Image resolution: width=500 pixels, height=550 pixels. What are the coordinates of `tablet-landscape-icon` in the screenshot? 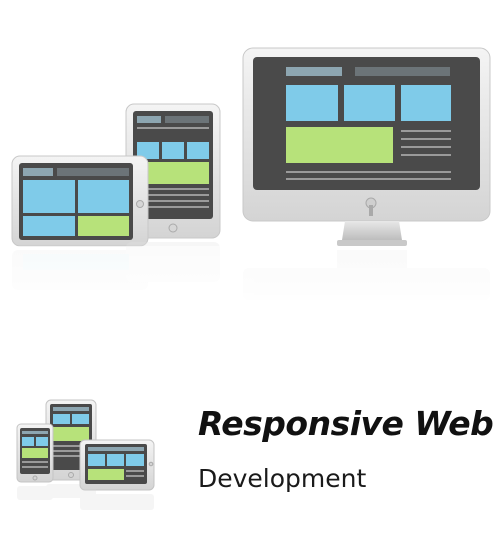 It's located at (80, 201).